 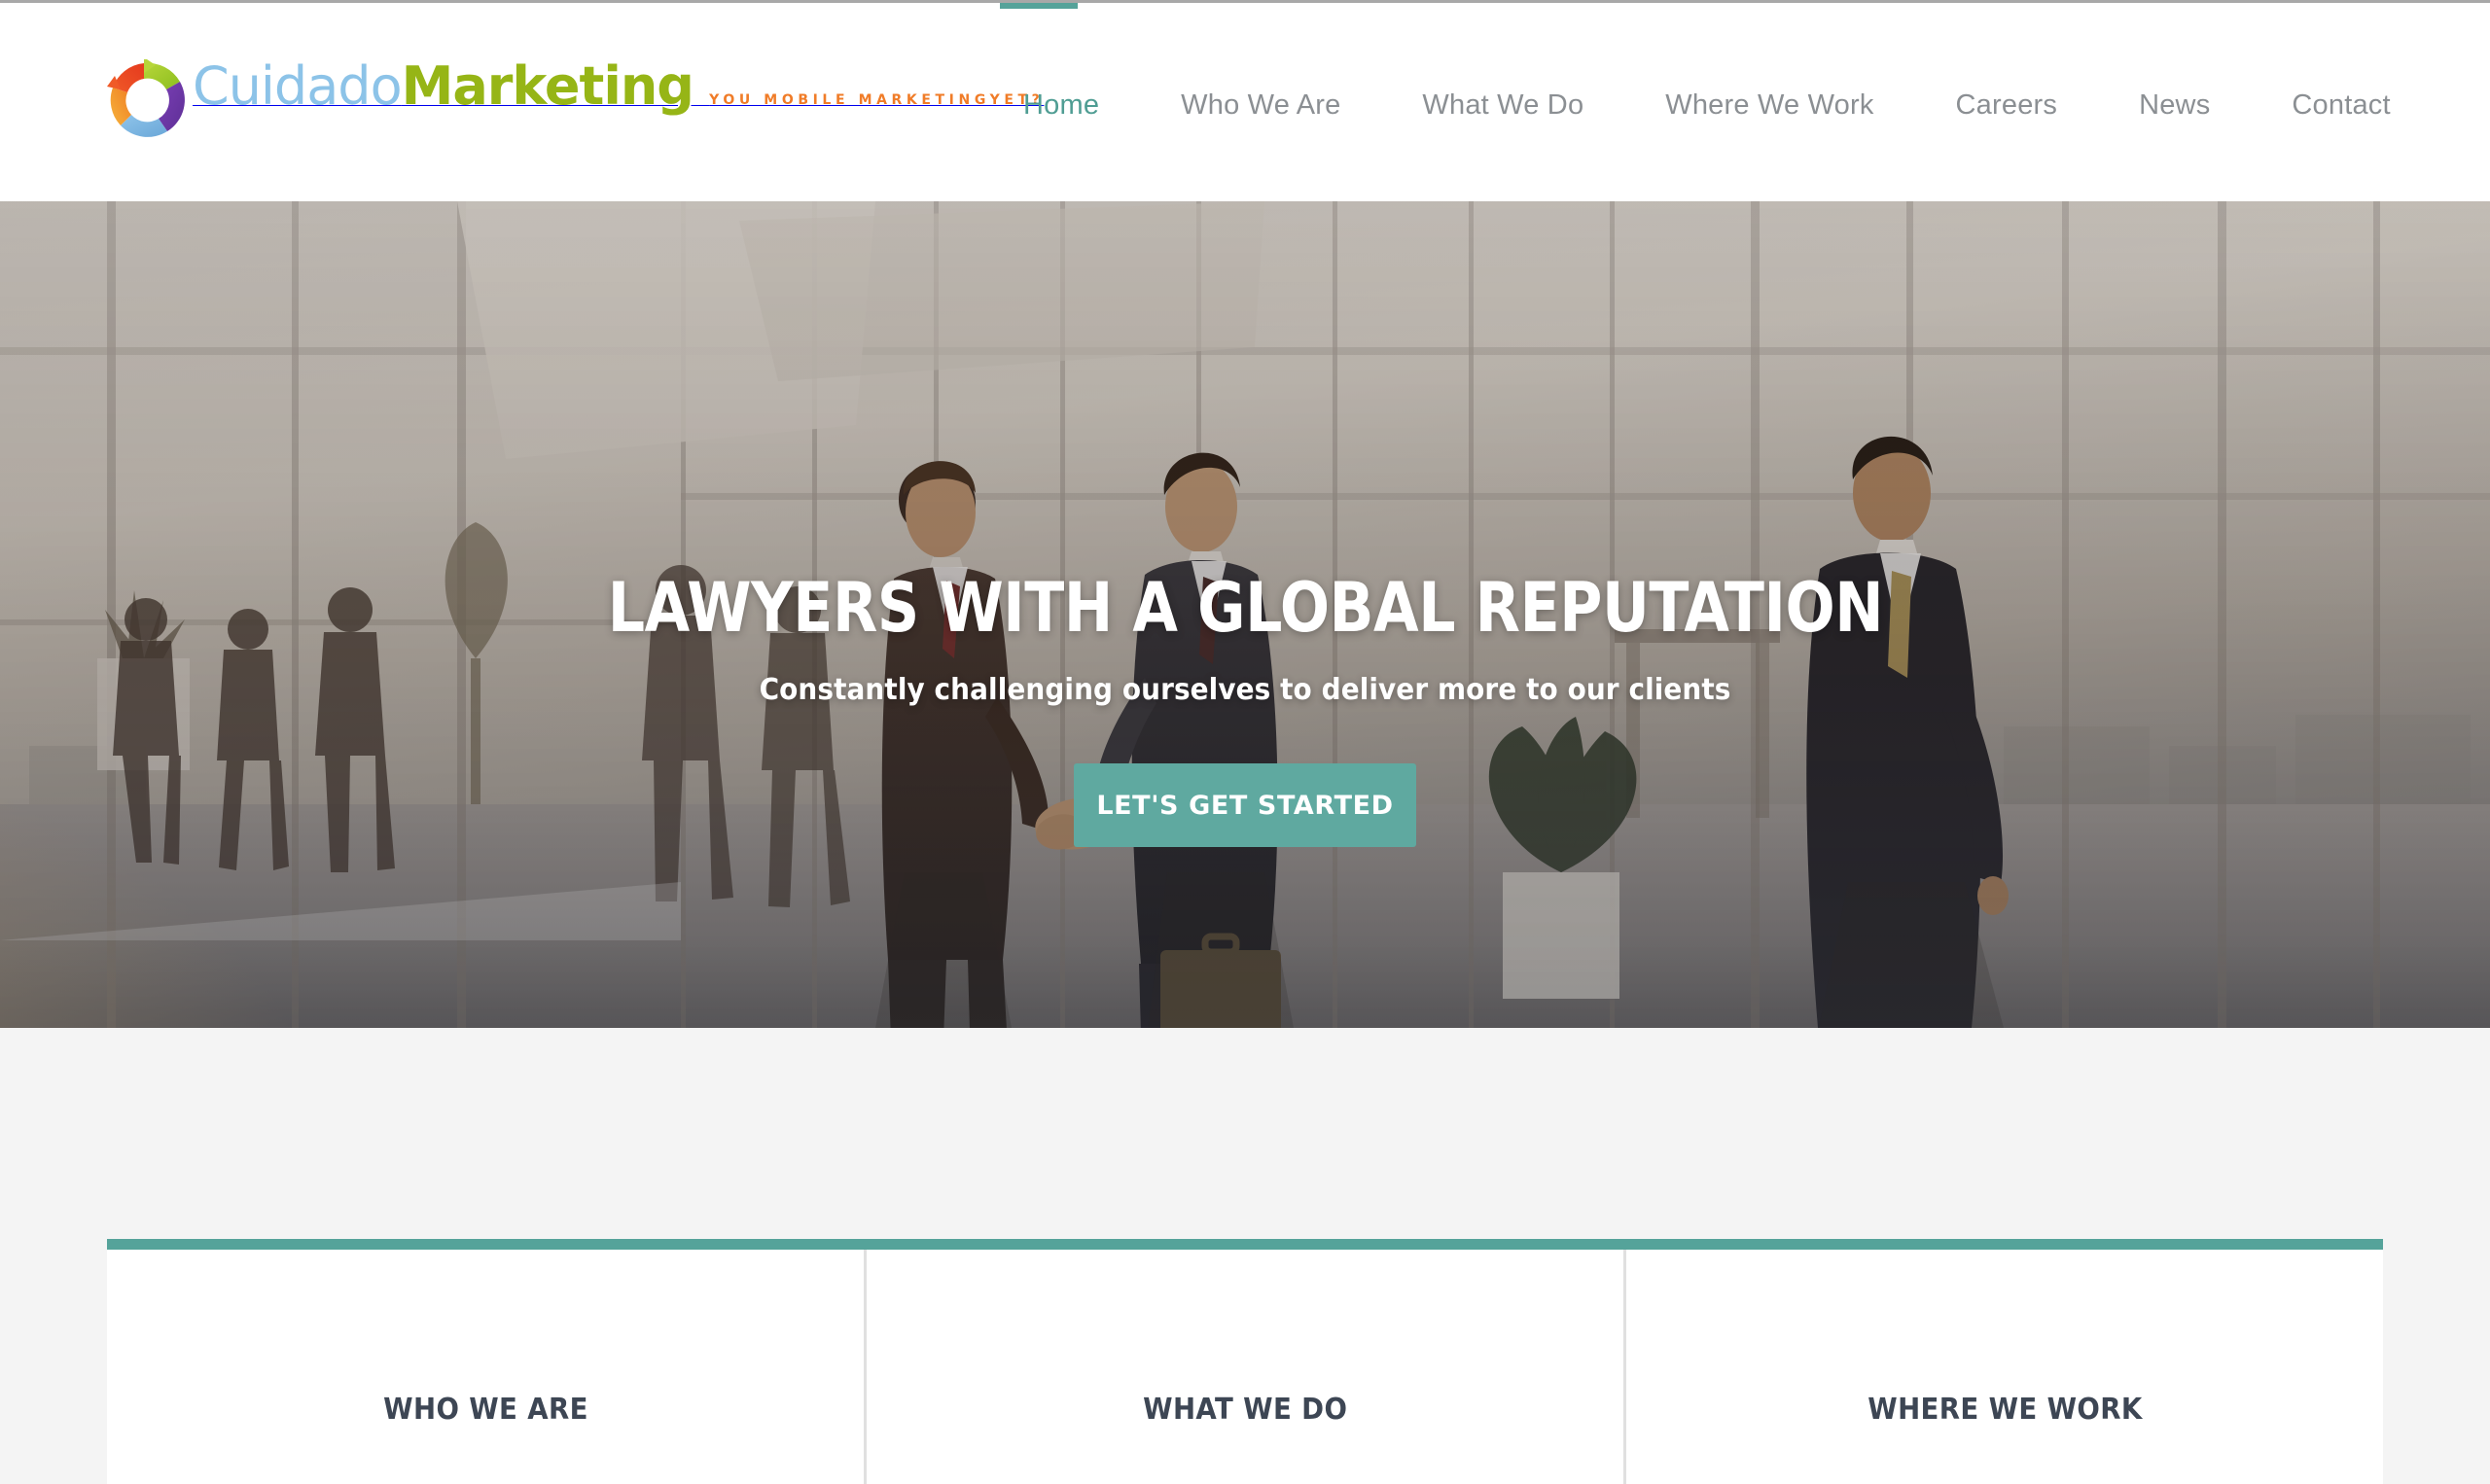 I want to click on nav-item-home: Home, so click(x=1061, y=106).